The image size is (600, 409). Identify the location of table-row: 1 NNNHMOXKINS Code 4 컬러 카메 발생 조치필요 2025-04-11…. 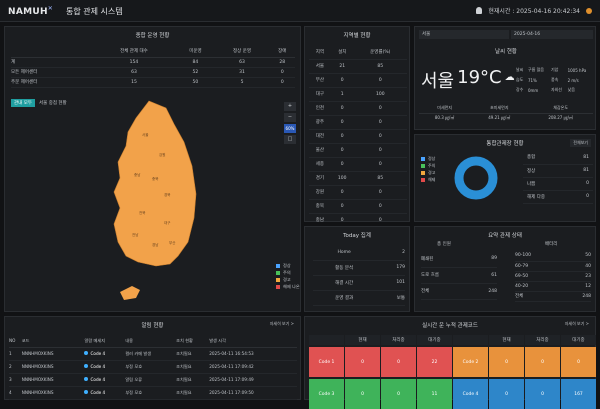
(153, 354).